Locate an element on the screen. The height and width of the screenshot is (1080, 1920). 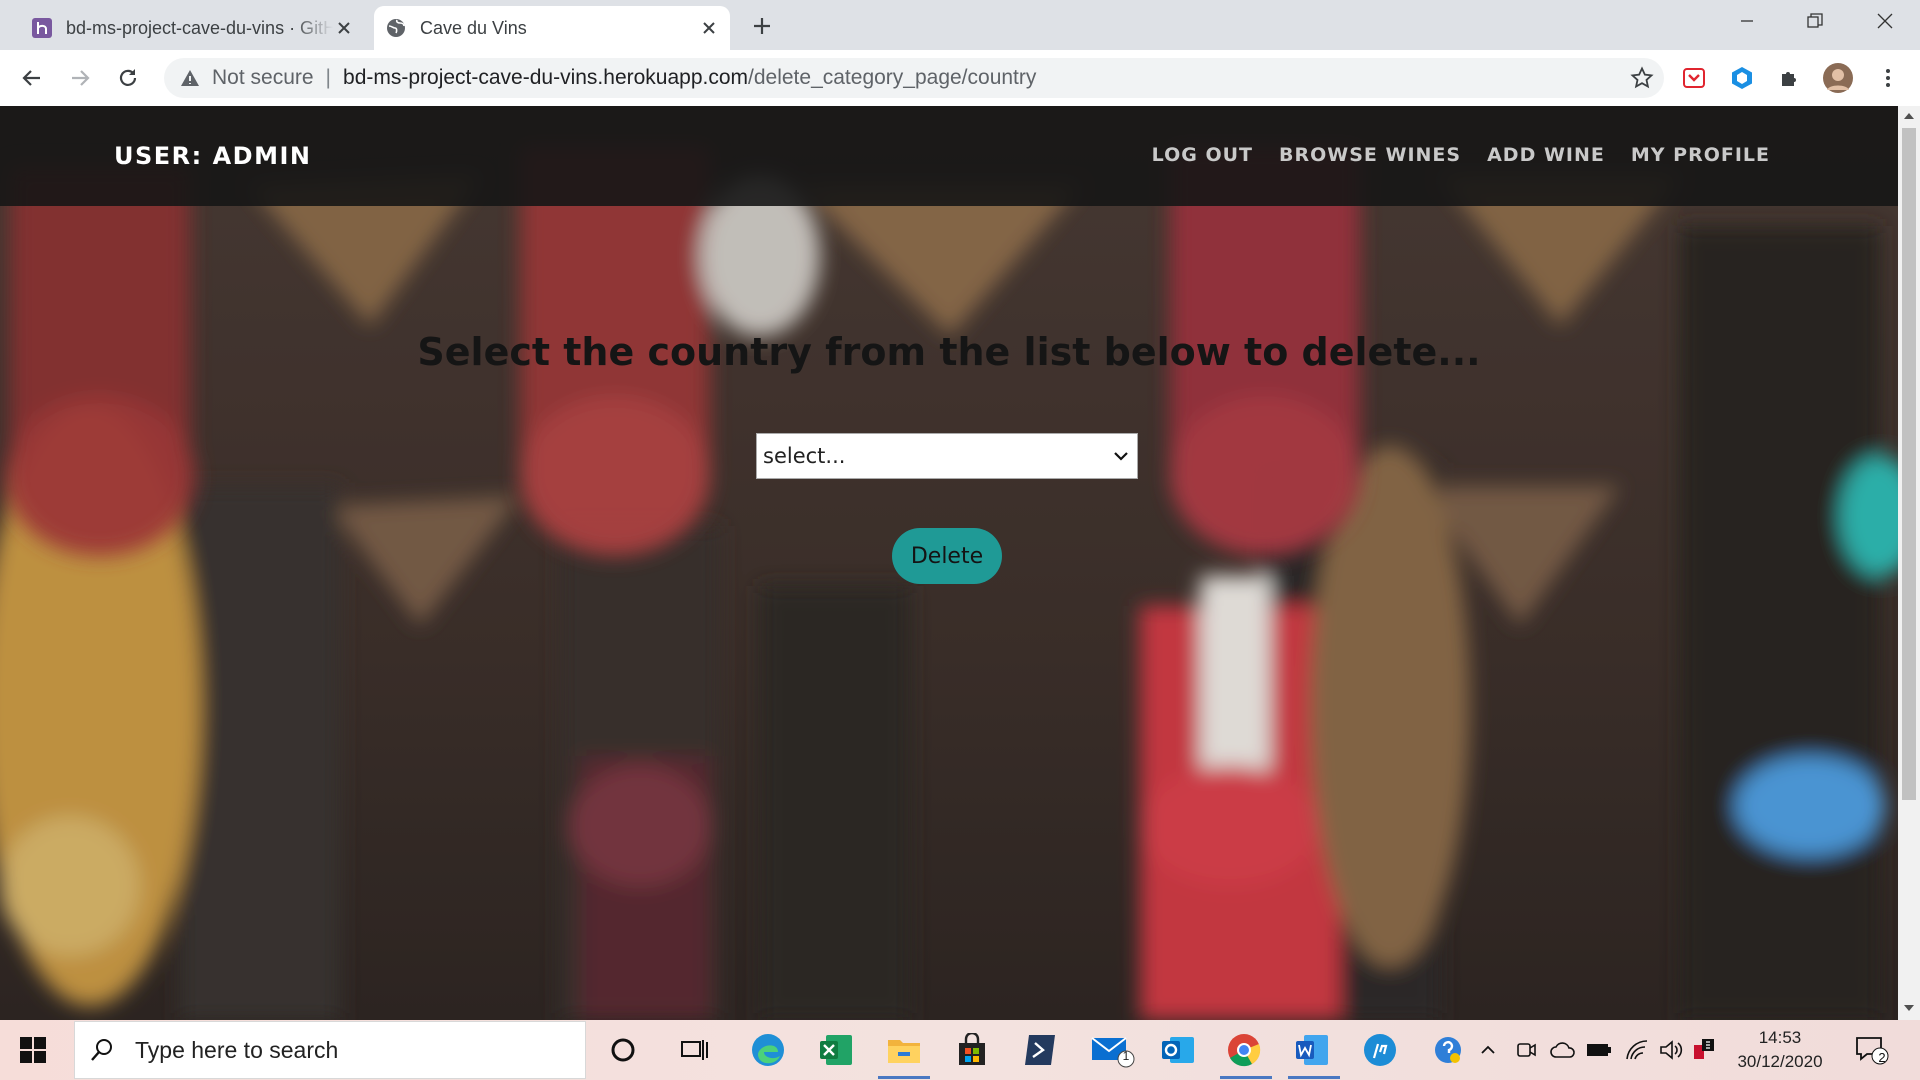
nav-log-out: LOG OUT is located at coordinates (1202, 155).